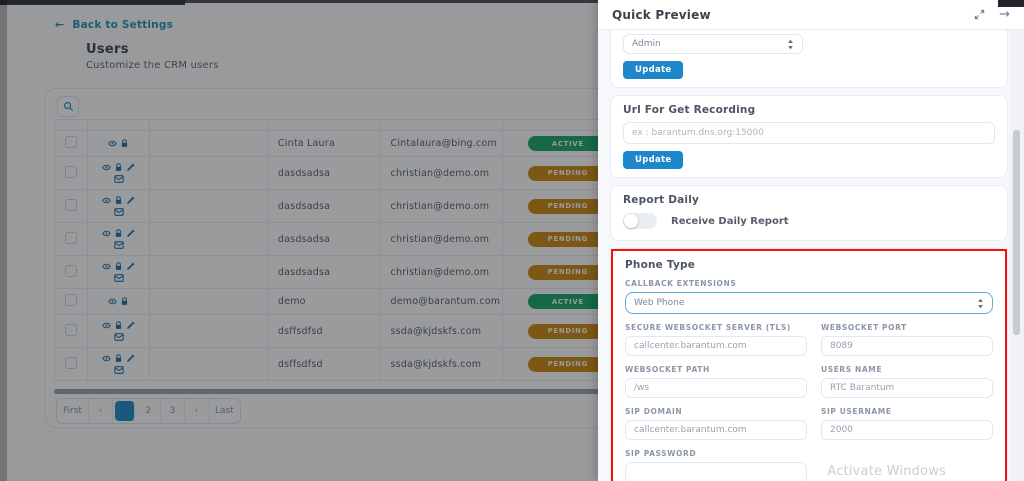  What do you see at coordinates (661, 200) in the screenshot?
I see `report-daily-heading: Report Daily` at bounding box center [661, 200].